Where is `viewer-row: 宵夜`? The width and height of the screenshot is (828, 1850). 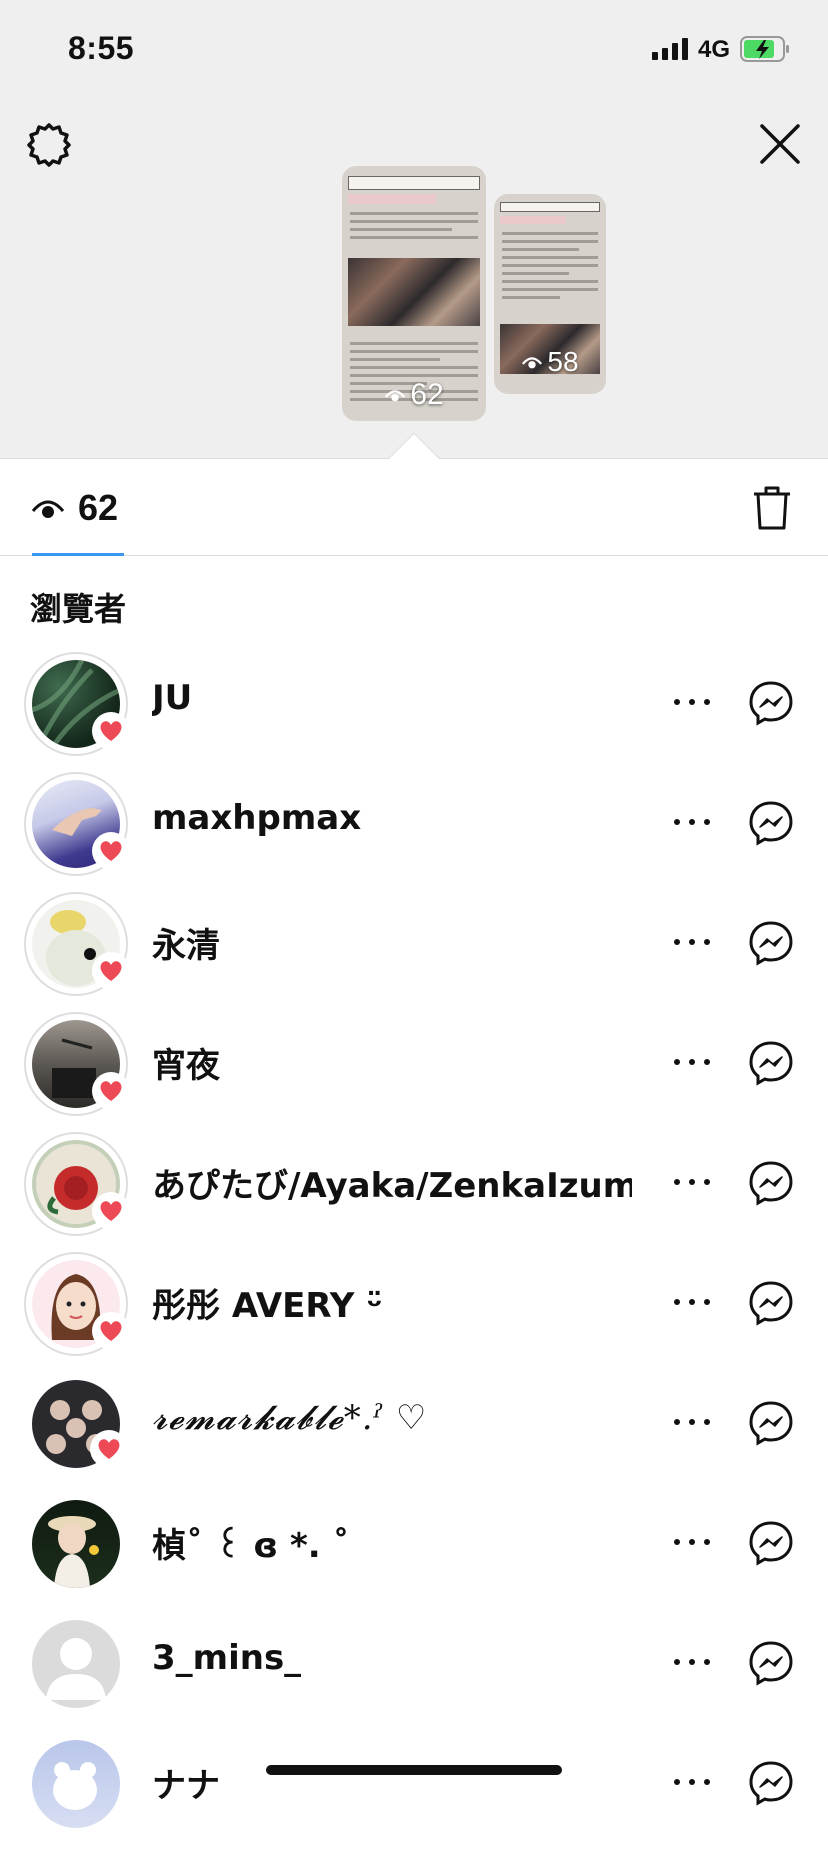
viewer-row: 宵夜 is located at coordinates (414, 1070).